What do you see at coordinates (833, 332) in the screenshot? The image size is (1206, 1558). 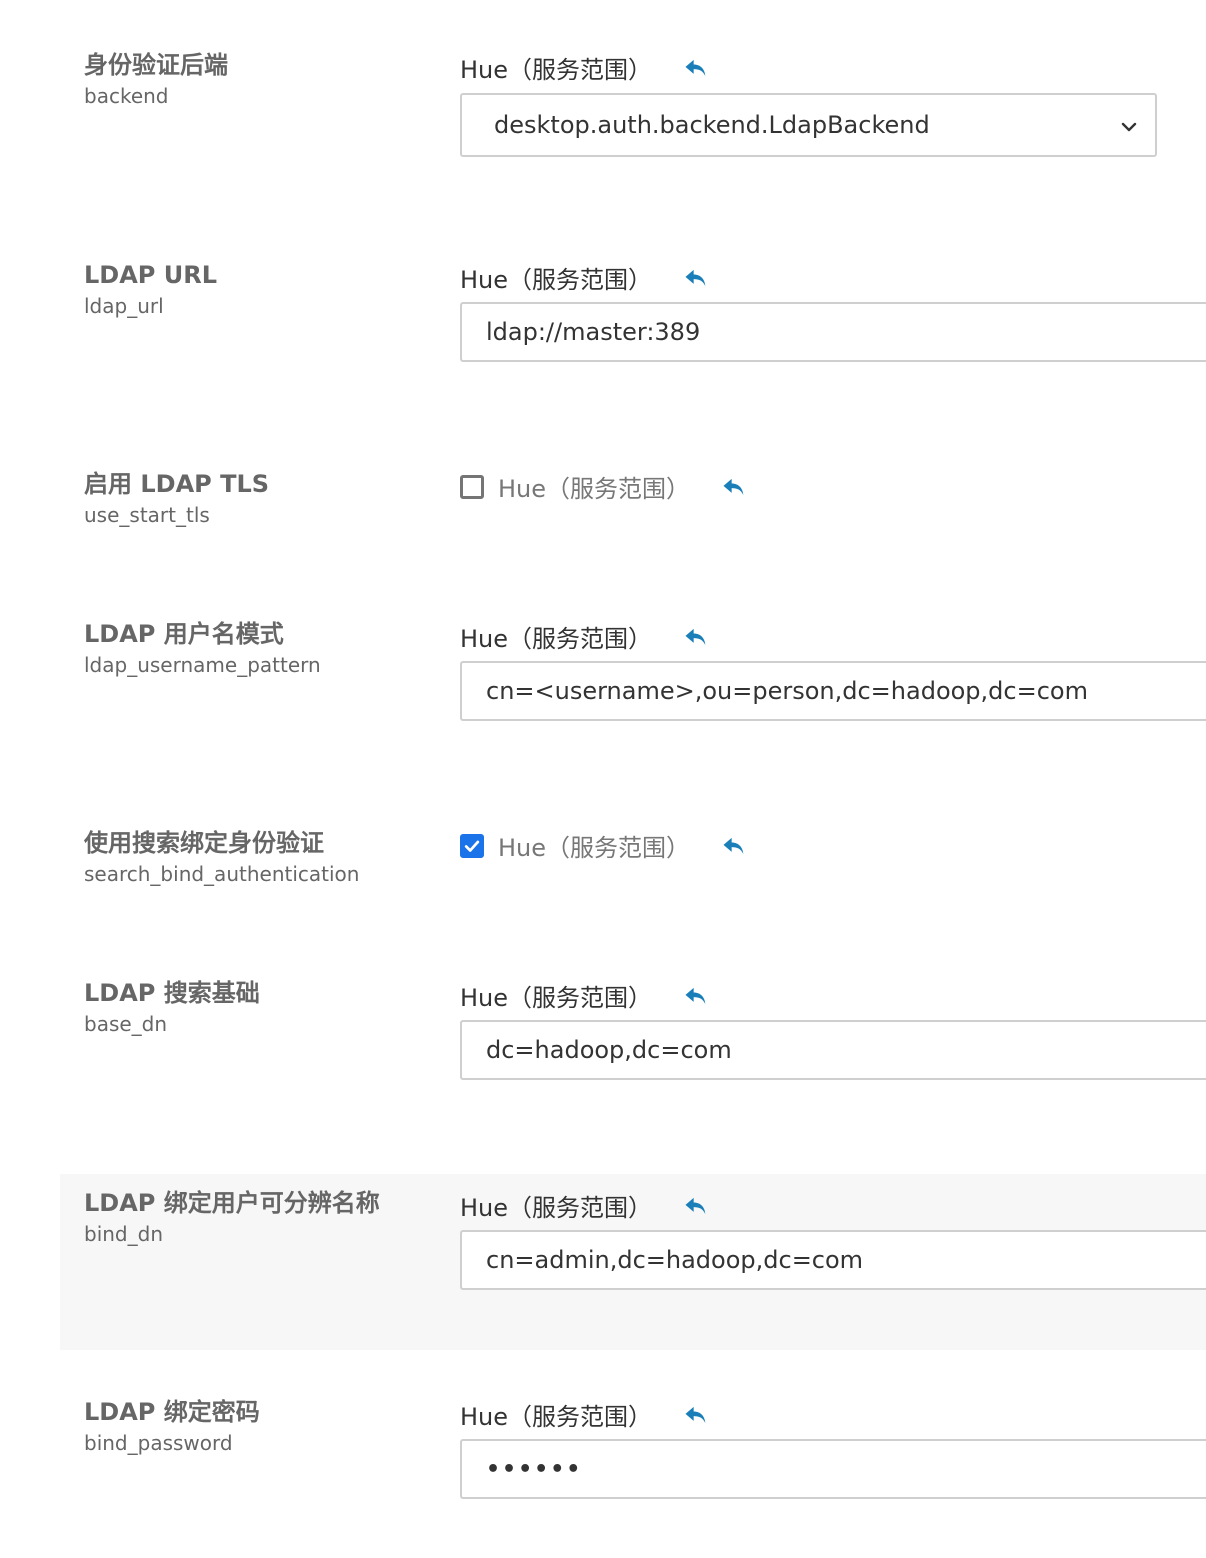 I see `ldap-url-input: ldap://master:389` at bounding box center [833, 332].